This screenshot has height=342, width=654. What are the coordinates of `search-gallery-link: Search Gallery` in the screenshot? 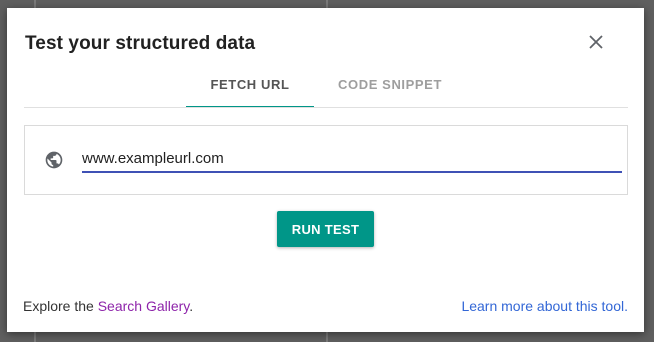 It's located at (144, 306).